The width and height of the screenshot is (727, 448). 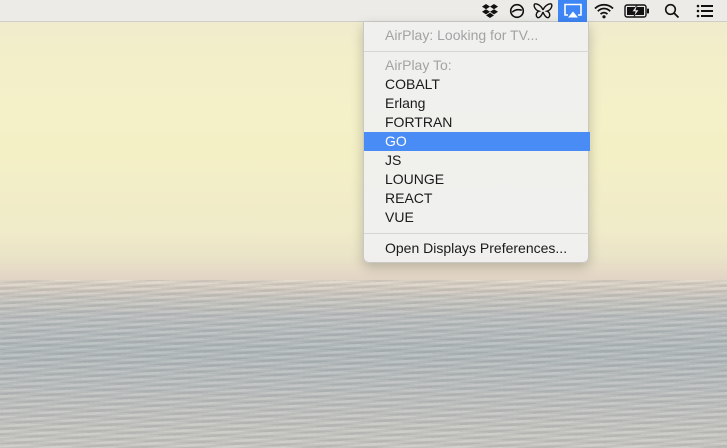 What do you see at coordinates (604, 11) in the screenshot?
I see `wifi-icon` at bounding box center [604, 11].